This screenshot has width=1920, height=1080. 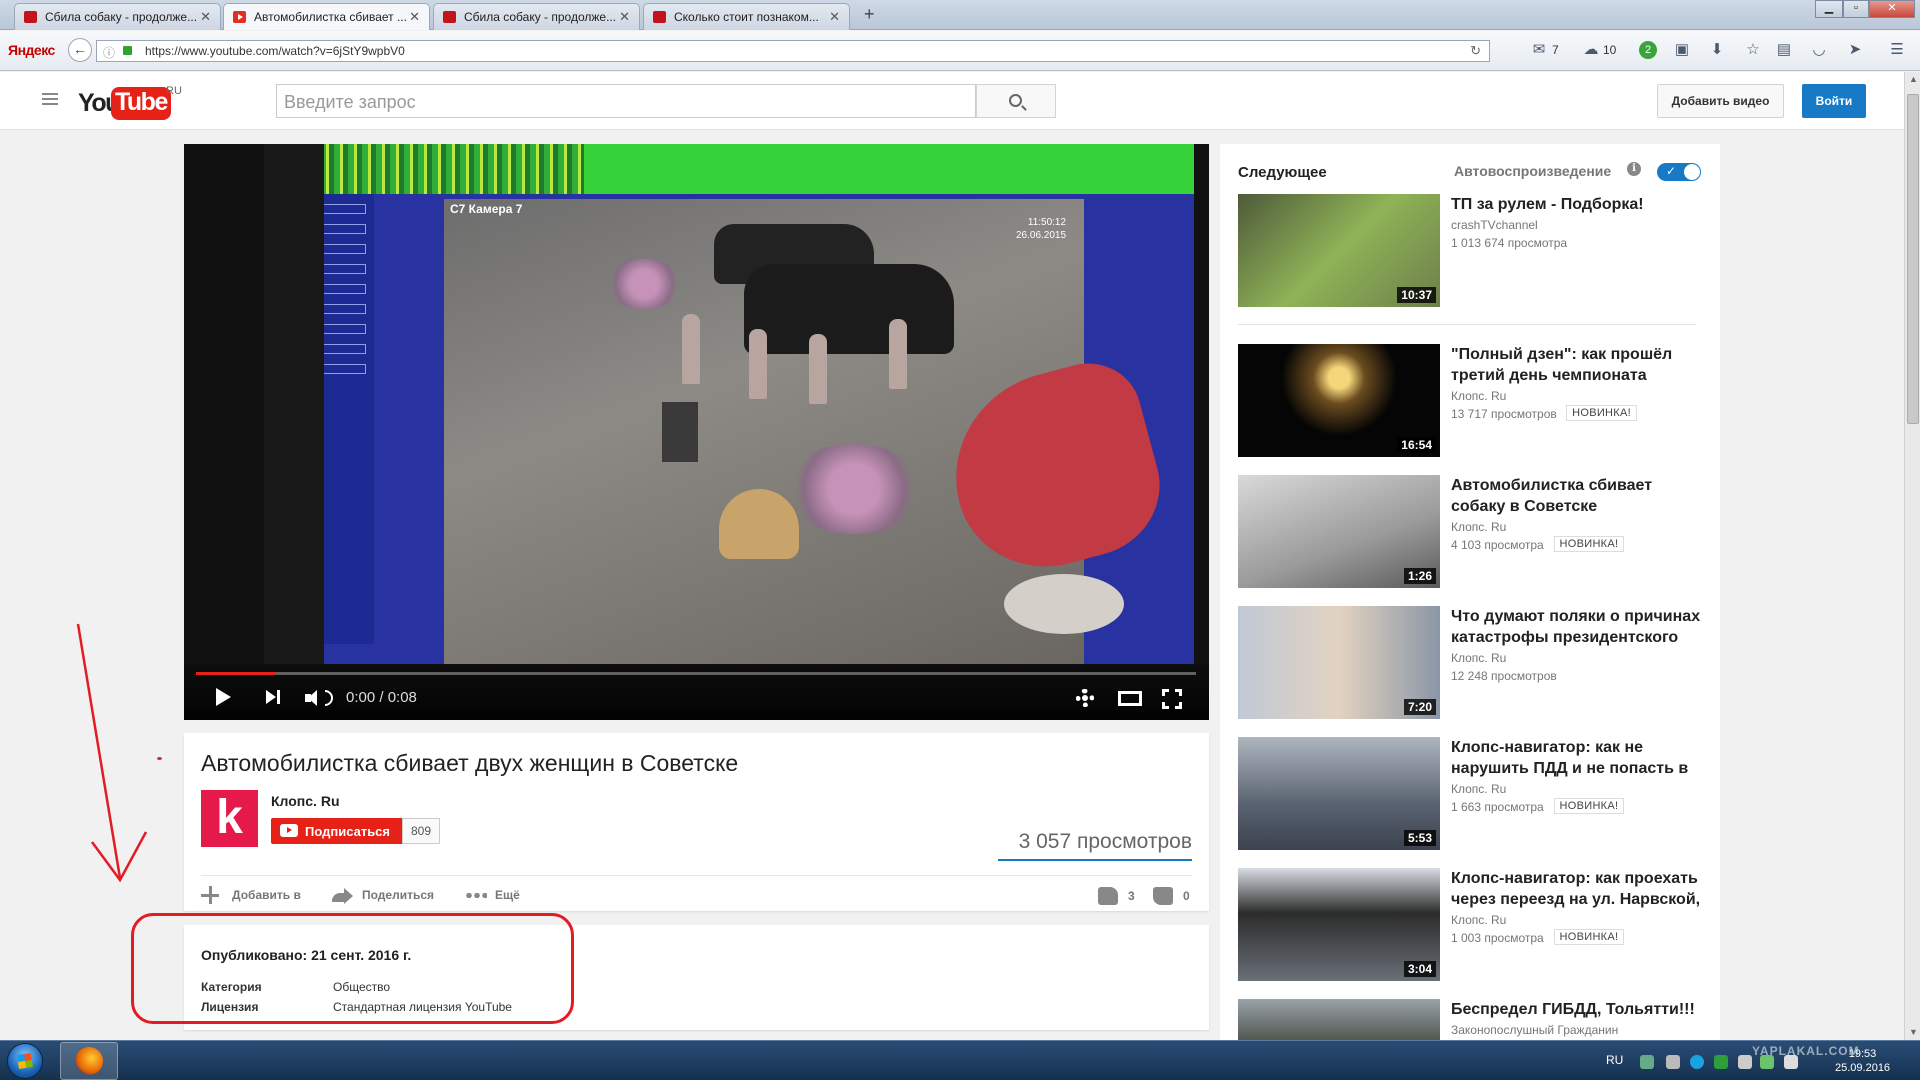 What do you see at coordinates (854, 489) in the screenshot?
I see `scene-flowers` at bounding box center [854, 489].